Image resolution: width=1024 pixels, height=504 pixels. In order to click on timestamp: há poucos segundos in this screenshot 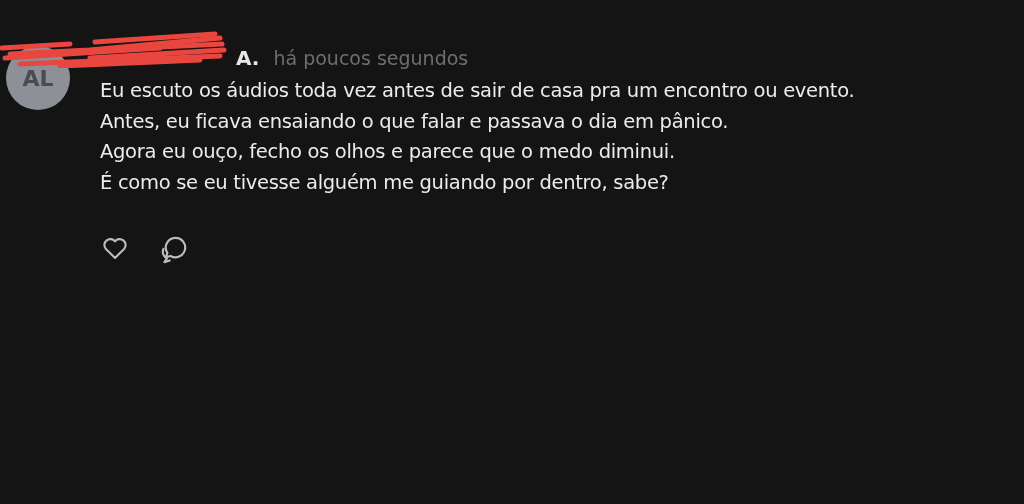, I will do `click(371, 58)`.